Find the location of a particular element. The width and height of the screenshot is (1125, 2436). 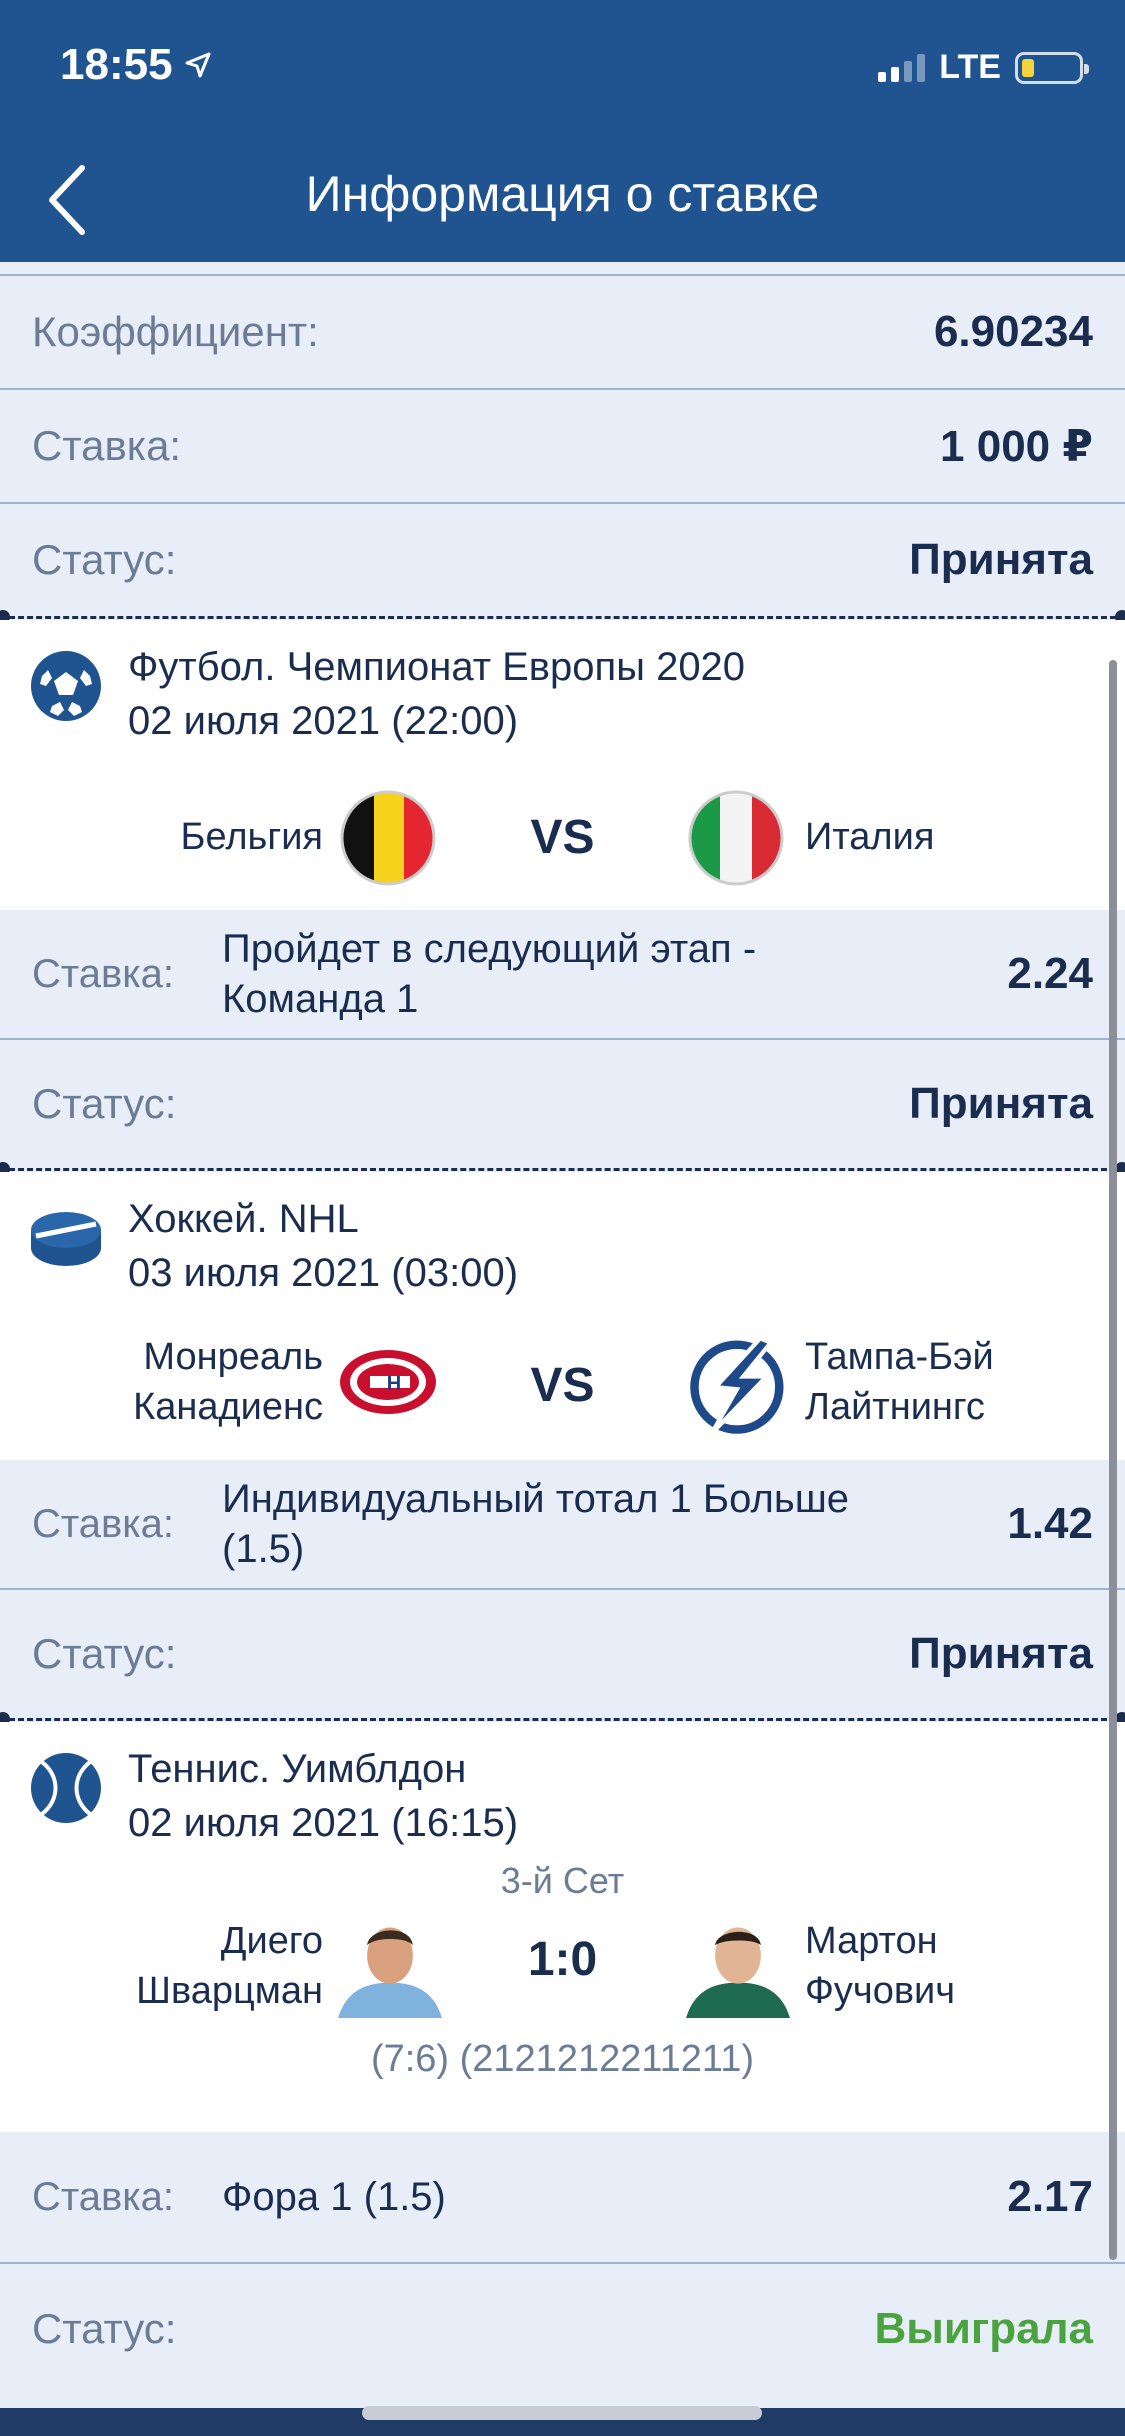

matchup: Диего Шварцман 1:0 Мартон Фучович is located at coordinates (562, 1967).